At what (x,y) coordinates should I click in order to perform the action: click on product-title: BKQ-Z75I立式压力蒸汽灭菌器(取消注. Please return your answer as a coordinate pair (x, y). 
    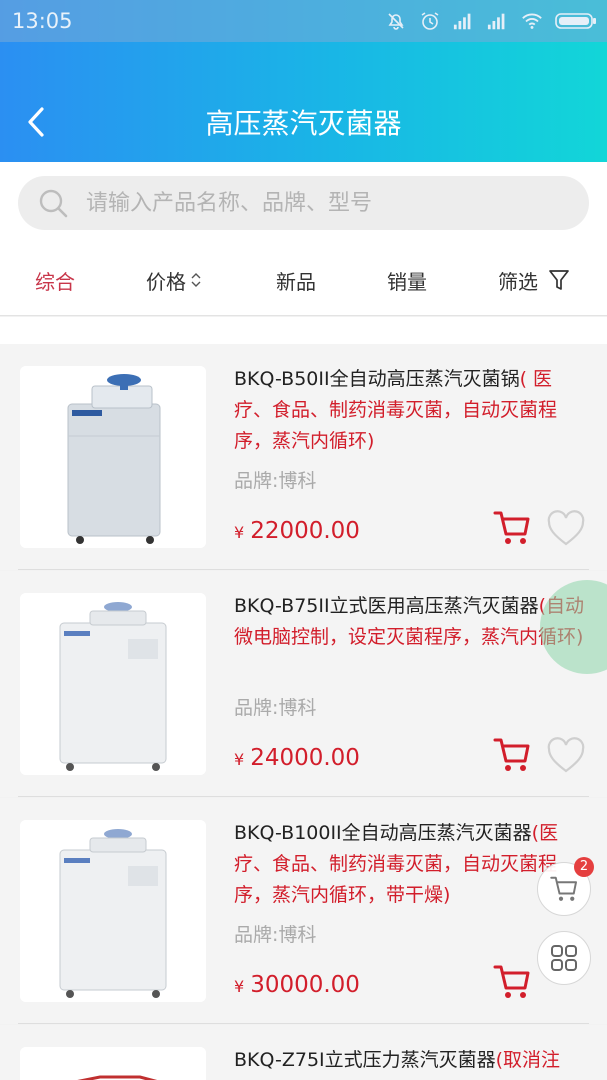
    Looking at the image, I should click on (410, 1060).